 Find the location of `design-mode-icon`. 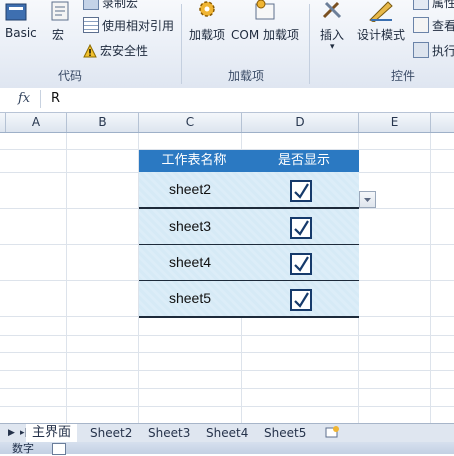

design-mode-icon is located at coordinates (381, 11).